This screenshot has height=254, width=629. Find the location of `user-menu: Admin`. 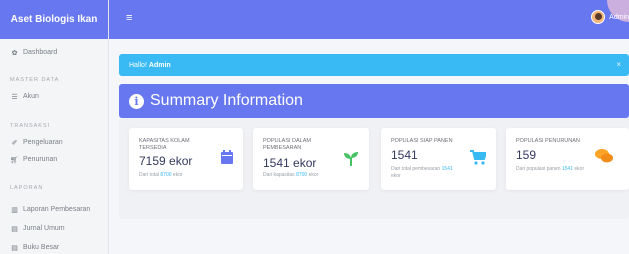

user-menu: Admin is located at coordinates (610, 17).